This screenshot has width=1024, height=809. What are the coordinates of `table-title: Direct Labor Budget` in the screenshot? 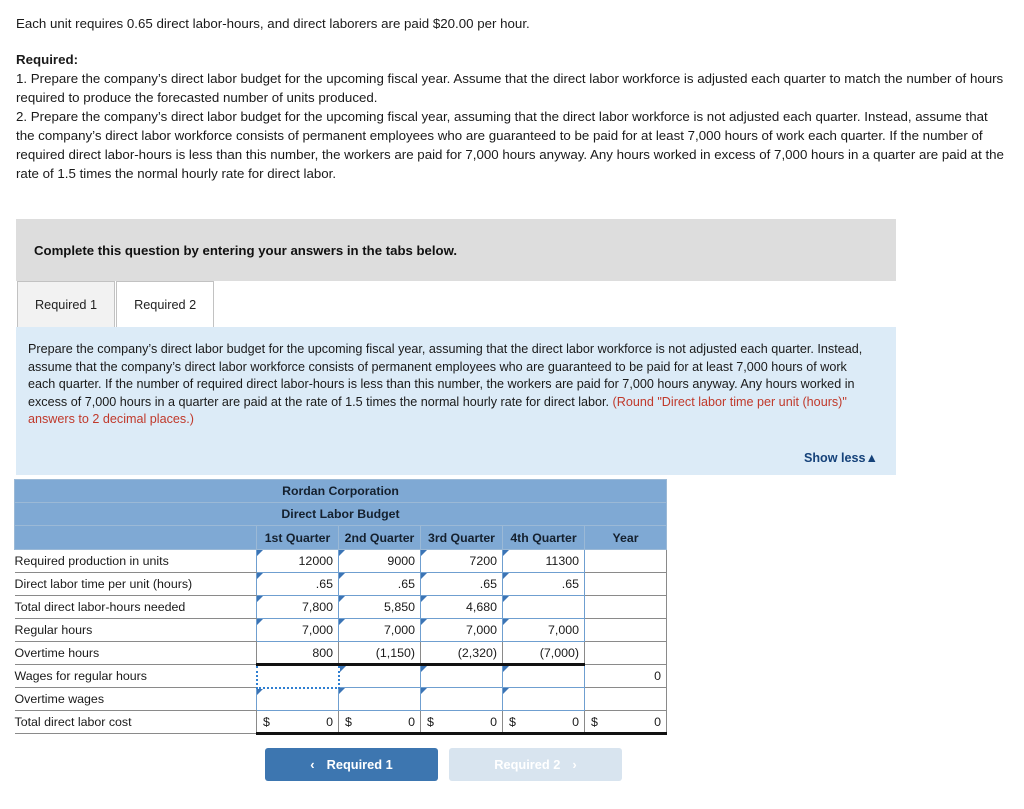 It's located at (340, 514).